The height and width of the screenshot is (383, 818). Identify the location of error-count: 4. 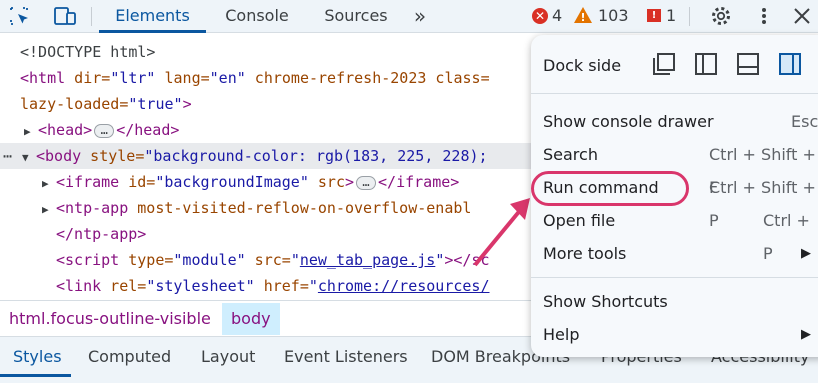
(557, 16).